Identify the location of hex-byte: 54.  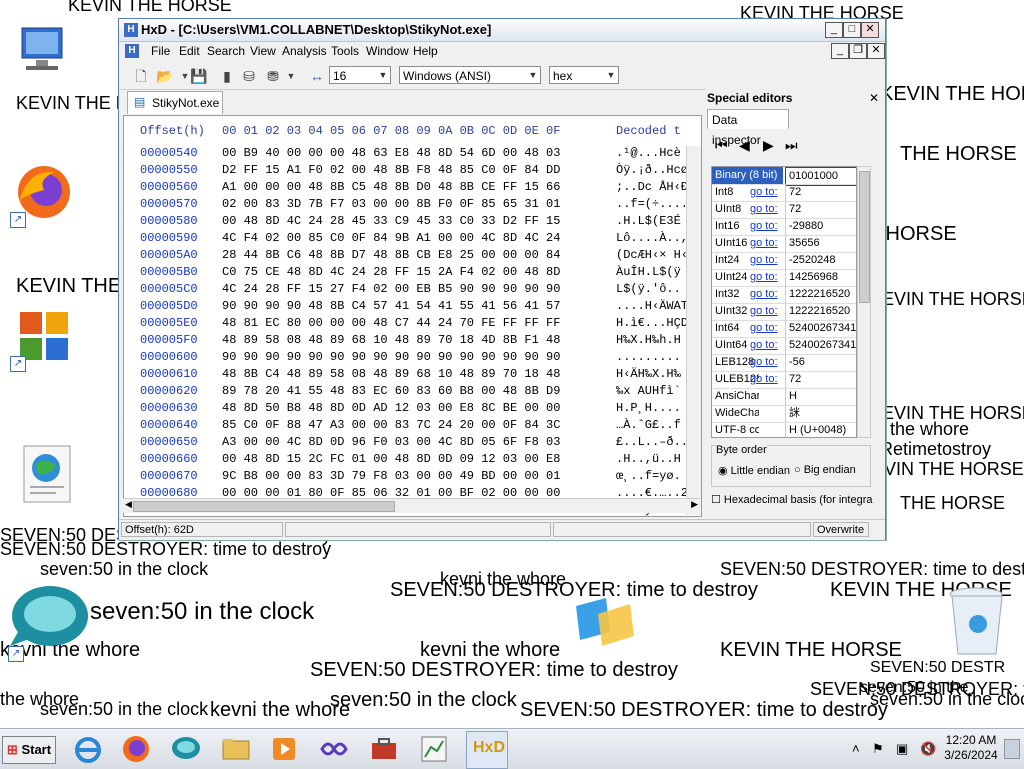
(467, 153).